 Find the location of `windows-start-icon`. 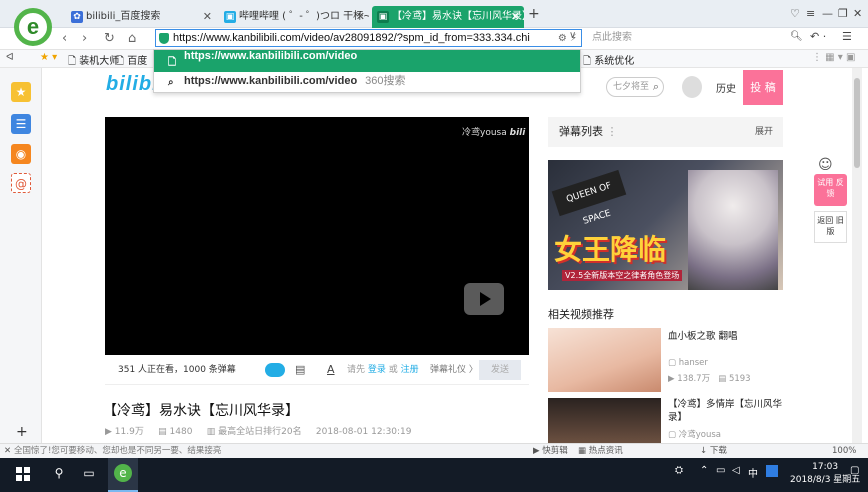

windows-start-icon is located at coordinates (23, 474).